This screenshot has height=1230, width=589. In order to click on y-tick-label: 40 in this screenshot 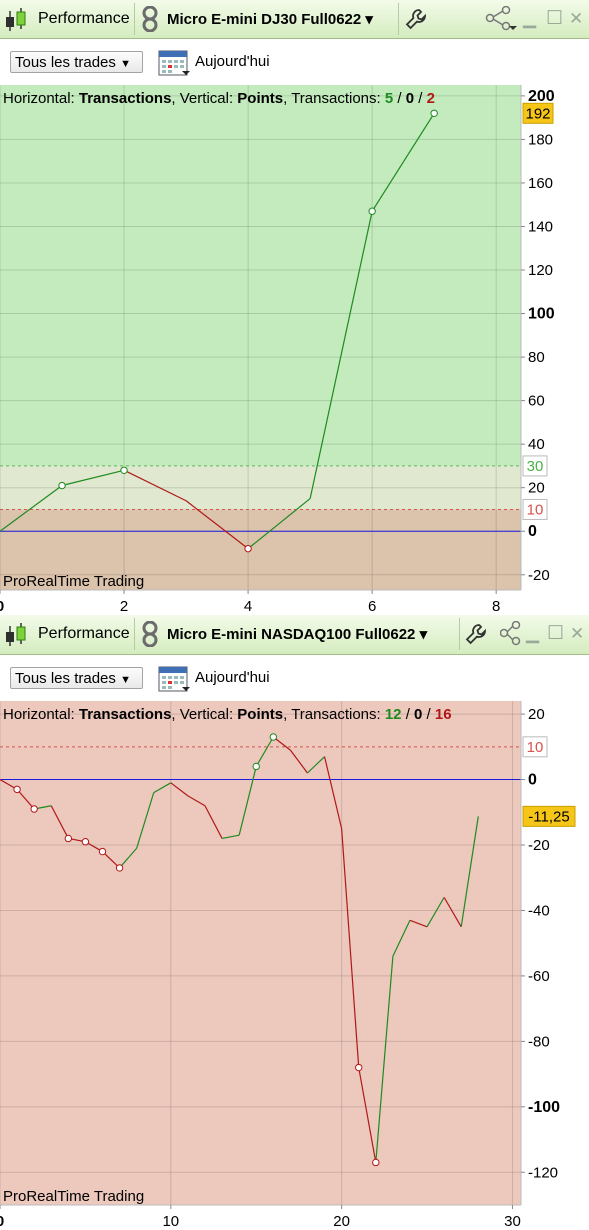, I will do `click(536, 444)`.